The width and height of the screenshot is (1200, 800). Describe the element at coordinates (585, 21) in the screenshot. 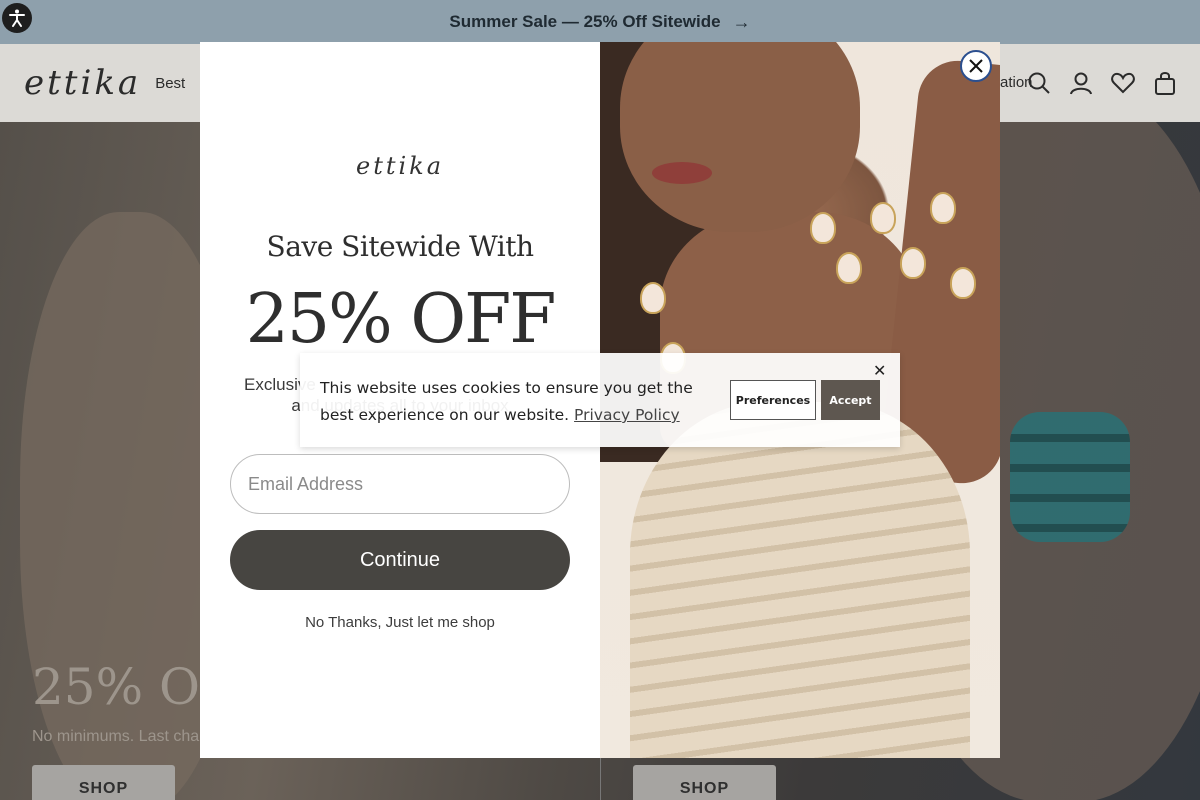

I see `announcement-text: Summer Sale — 25% Off Sitewide` at that location.